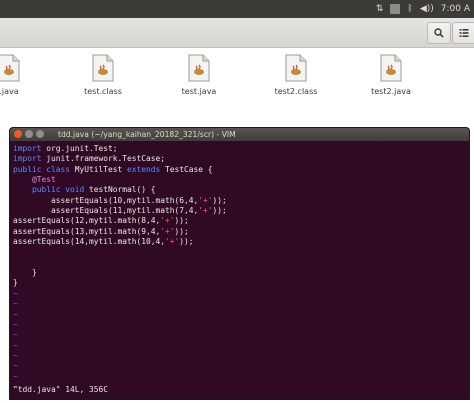  What do you see at coordinates (391, 91) in the screenshot?
I see `file-name: test2.java` at bounding box center [391, 91].